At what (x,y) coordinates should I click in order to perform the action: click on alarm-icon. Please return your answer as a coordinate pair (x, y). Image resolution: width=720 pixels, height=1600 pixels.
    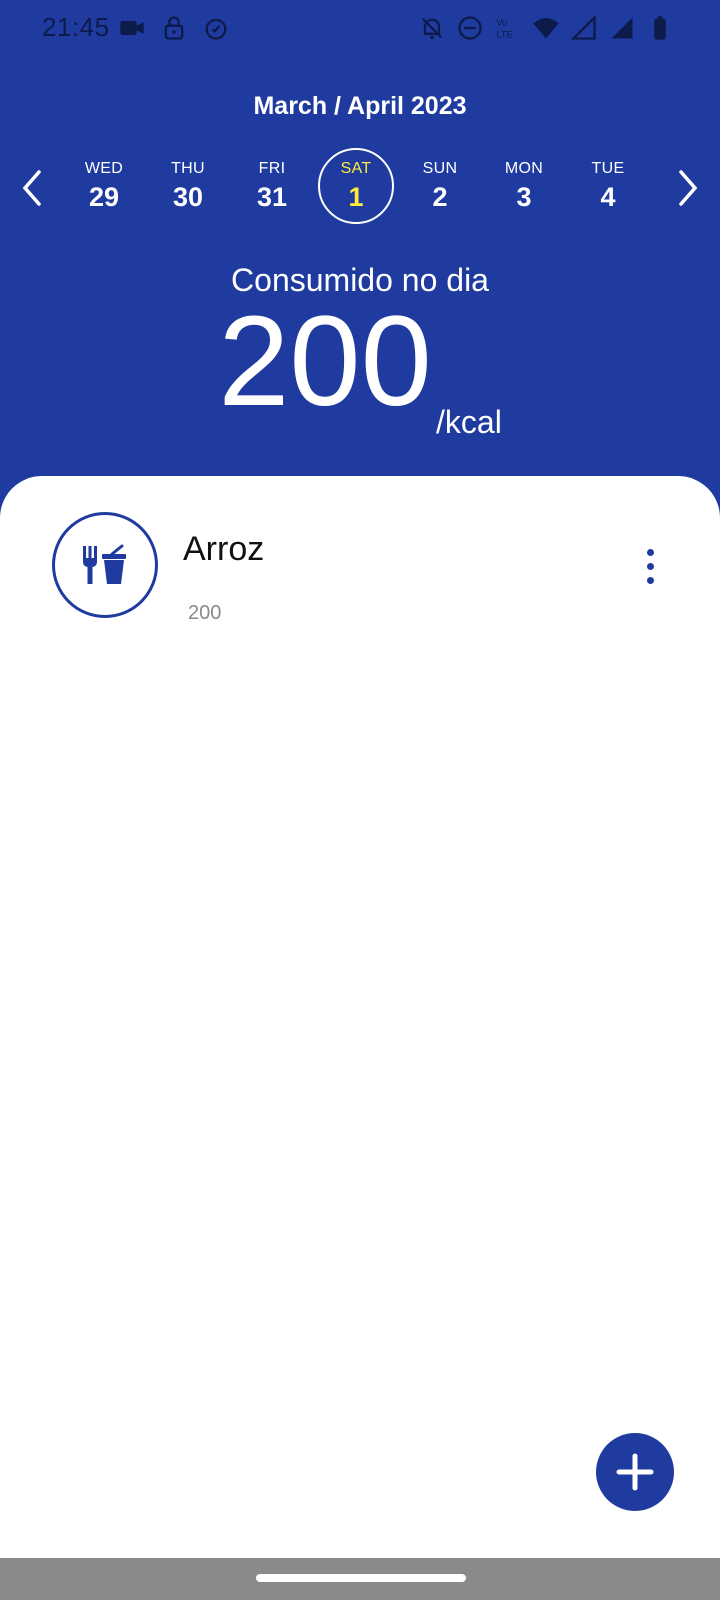
    Looking at the image, I should click on (216, 29).